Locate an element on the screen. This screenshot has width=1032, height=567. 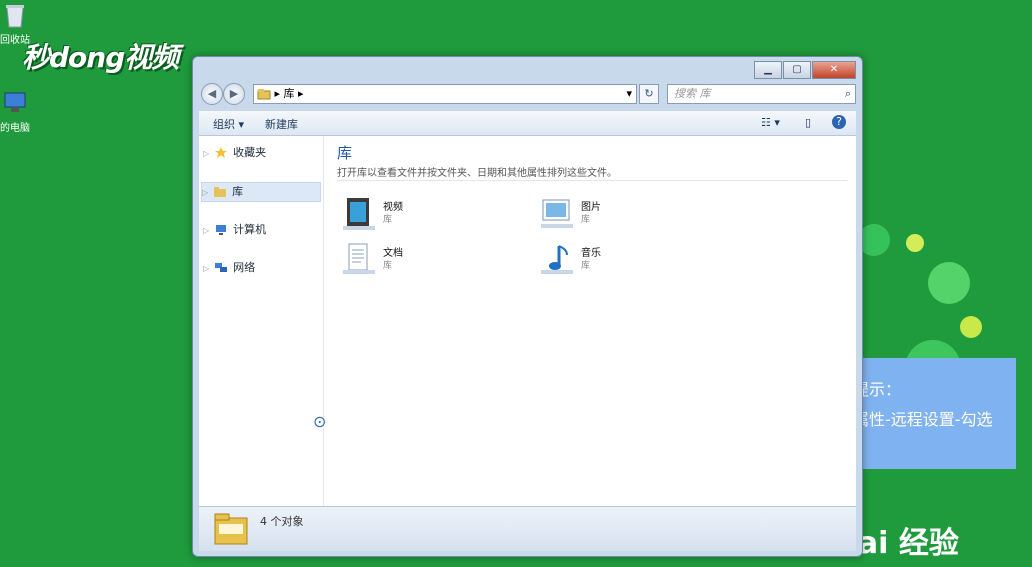
maximize-button: ▢ is located at coordinates (797, 70).